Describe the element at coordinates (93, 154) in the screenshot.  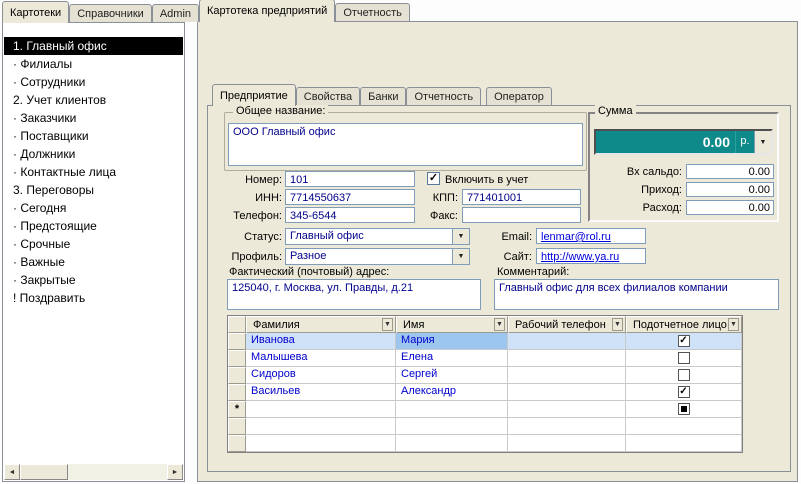
I see `tree-item: · Должники` at that location.